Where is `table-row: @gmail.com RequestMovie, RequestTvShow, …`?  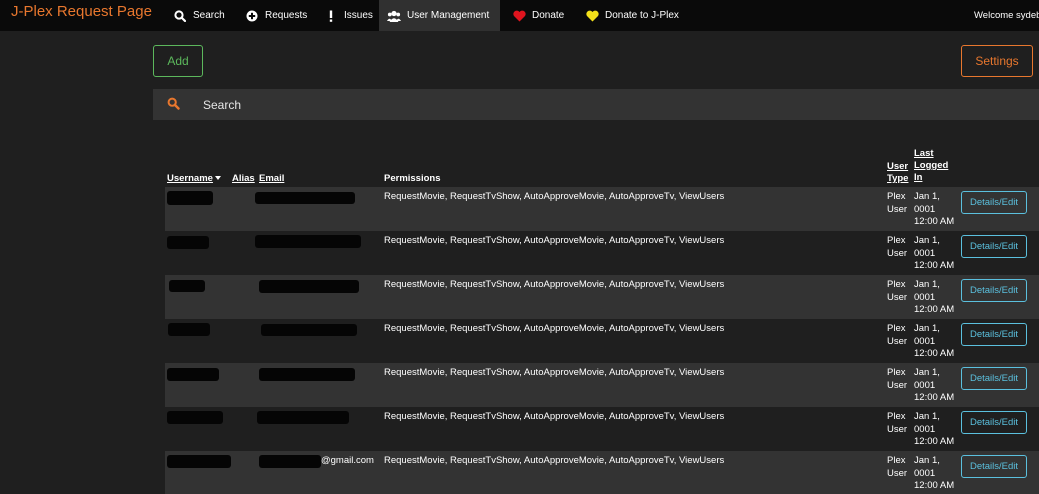 table-row: @gmail.com RequestMovie, RequestTvShow, … is located at coordinates (602, 472).